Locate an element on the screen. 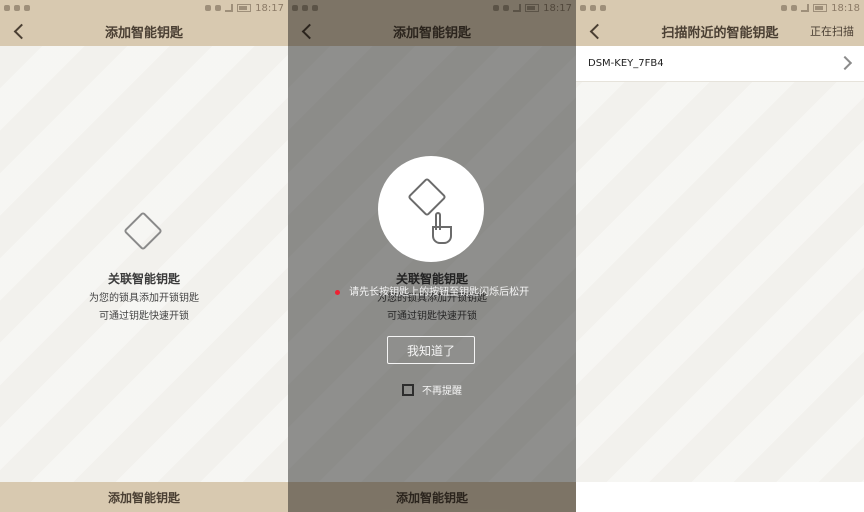 The height and width of the screenshot is (512, 864). tooltip-text: 请先长按钥匙上的按钮至钥匙闪烁后松开 is located at coordinates (439, 292).